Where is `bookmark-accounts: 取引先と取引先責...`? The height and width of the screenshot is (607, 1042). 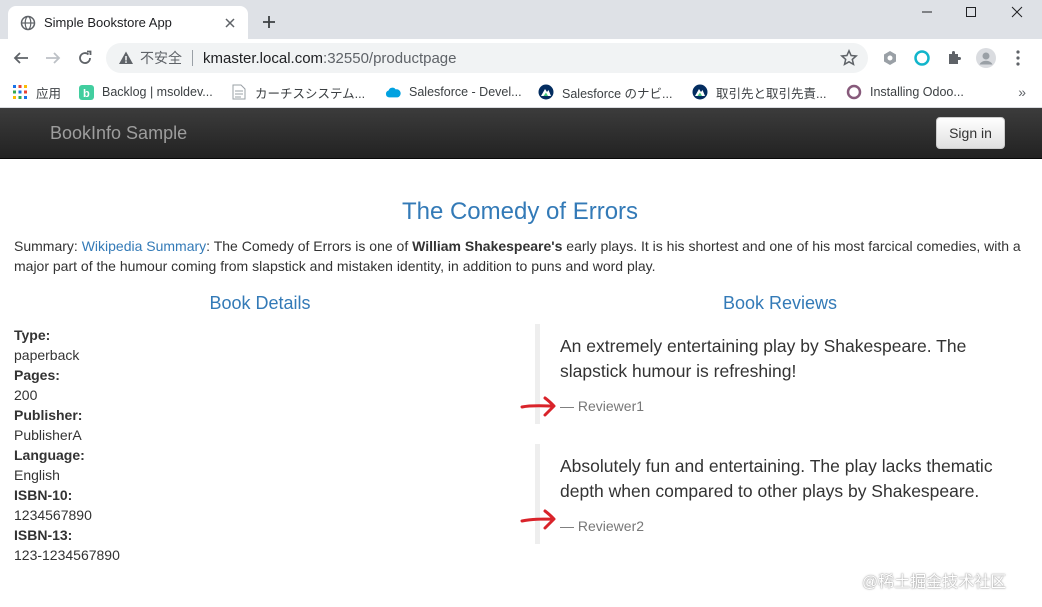
bookmark-accounts: 取引先と取引先責... is located at coordinates (759, 92).